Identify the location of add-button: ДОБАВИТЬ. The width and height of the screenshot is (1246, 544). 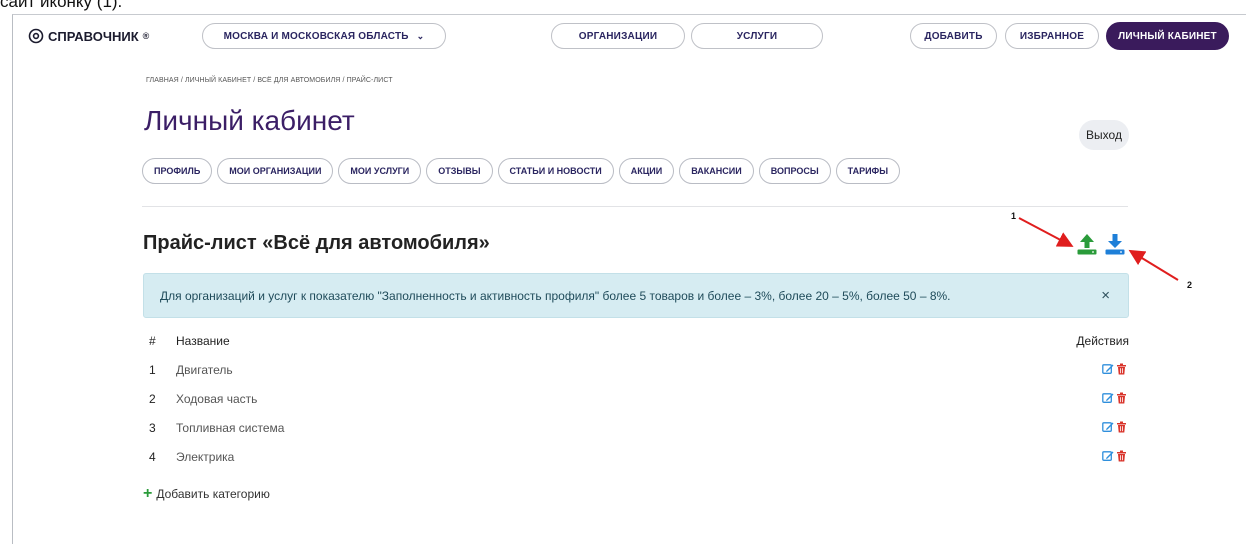
(953, 36).